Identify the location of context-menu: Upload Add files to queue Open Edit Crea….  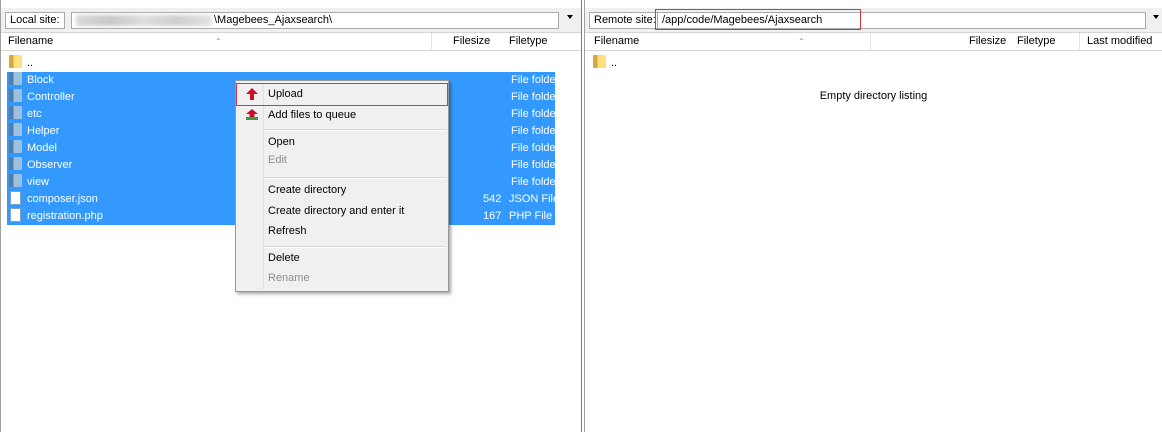
(342, 186).